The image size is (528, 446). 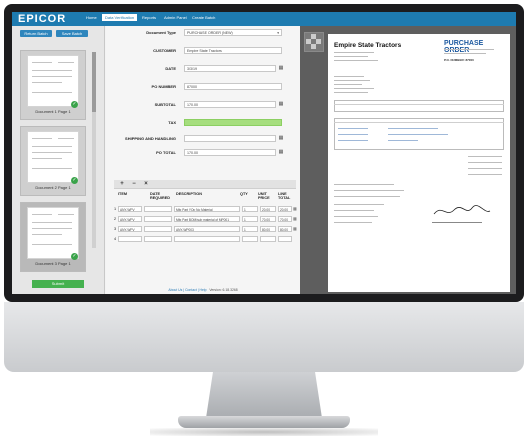 What do you see at coordinates (368, 45) in the screenshot?
I see `document-company-name: Empire State Tractors` at bounding box center [368, 45].